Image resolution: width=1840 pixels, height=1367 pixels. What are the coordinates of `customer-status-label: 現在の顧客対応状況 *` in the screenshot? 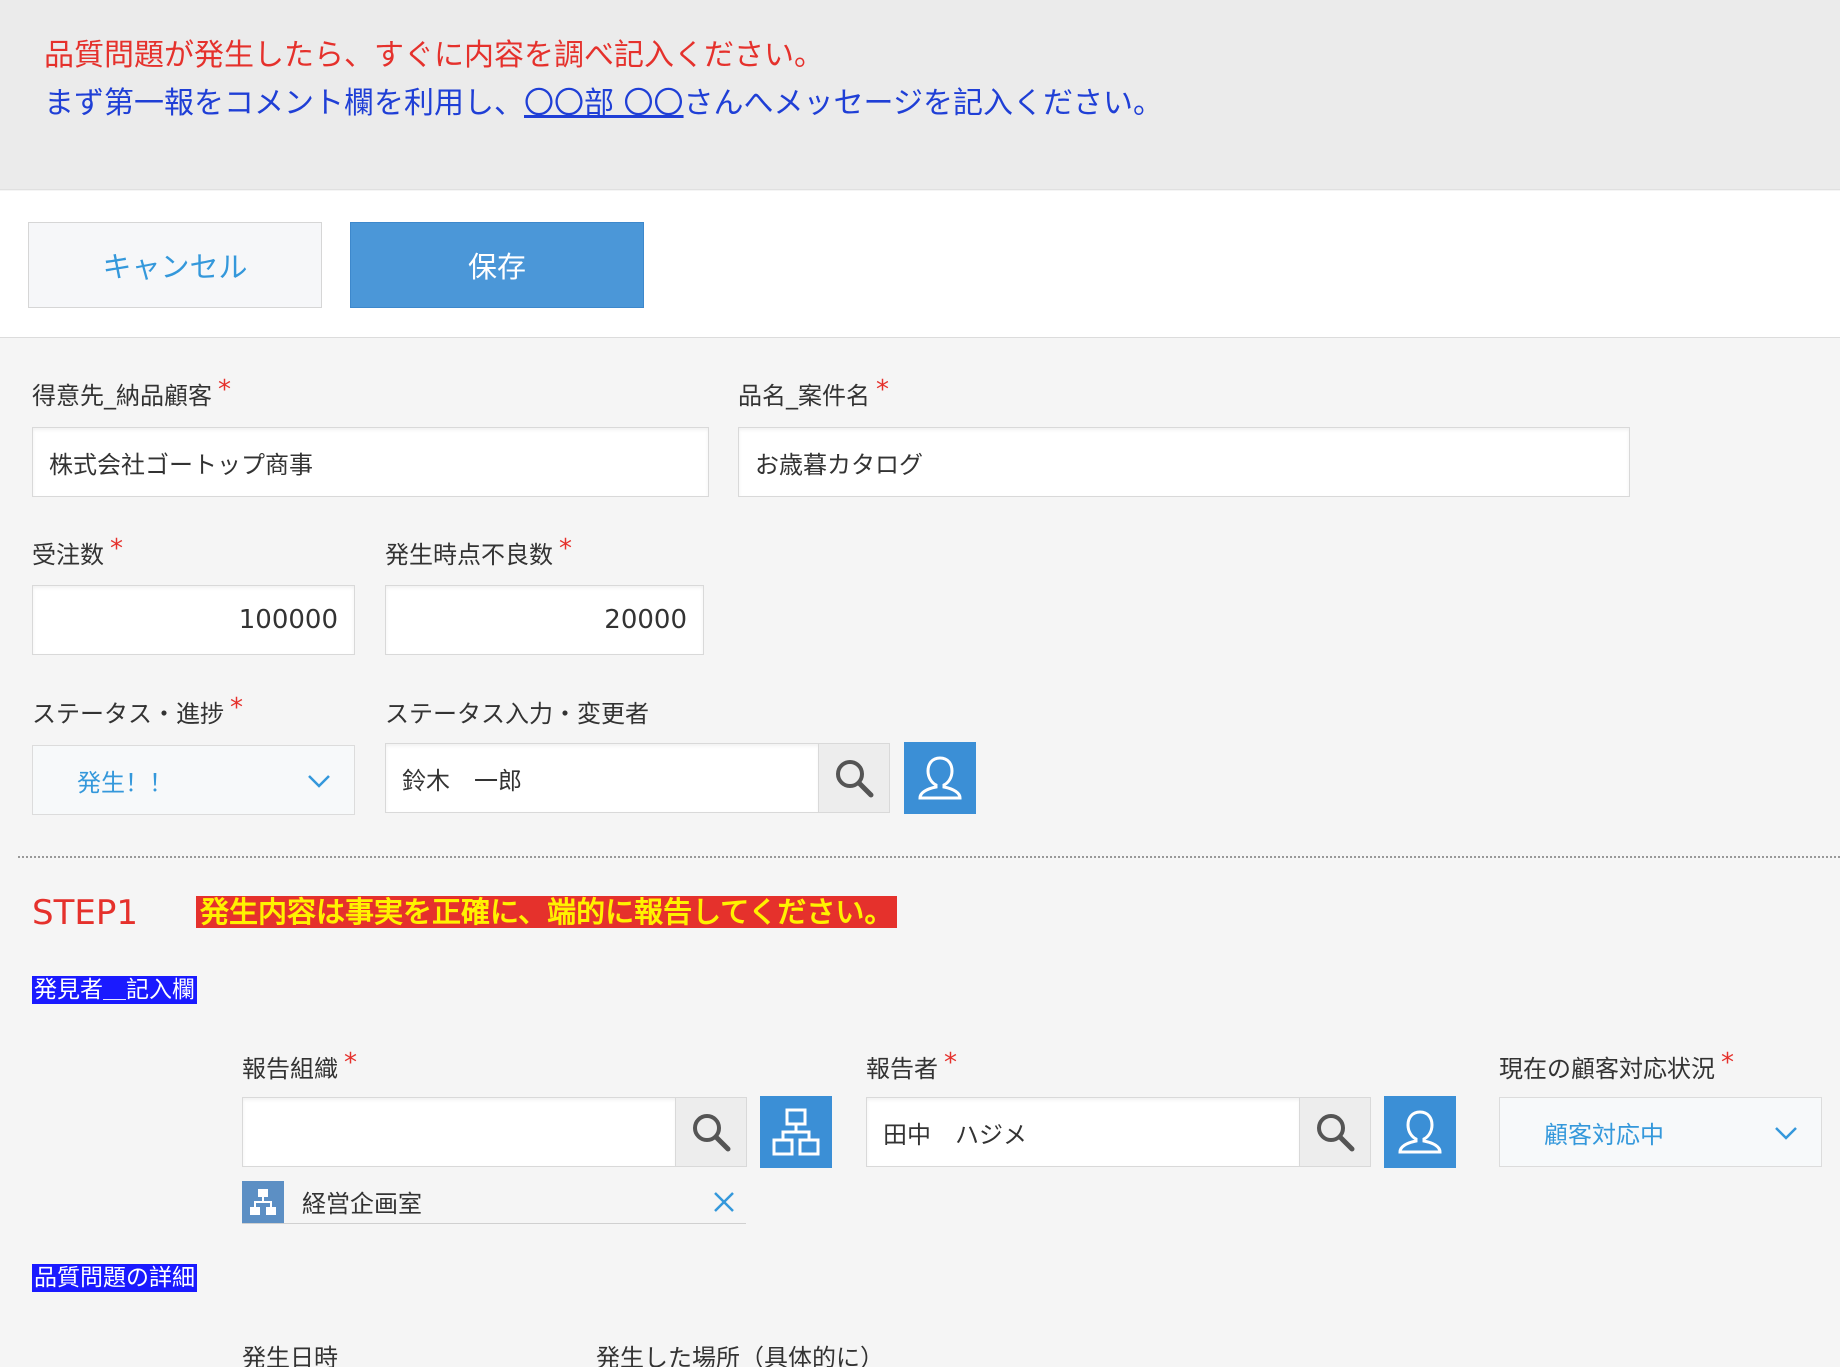 It's located at (1616, 1066).